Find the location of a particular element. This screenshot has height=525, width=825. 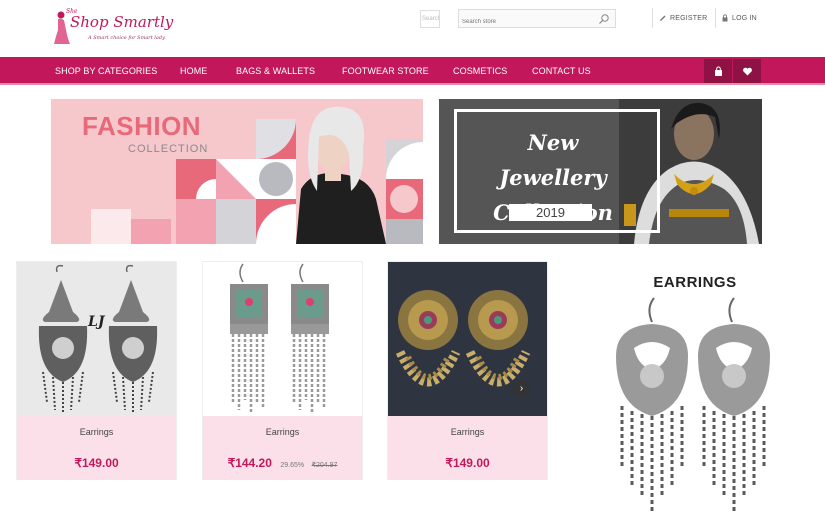

product-card: › Earrings ₹149.00 is located at coordinates (467, 370).